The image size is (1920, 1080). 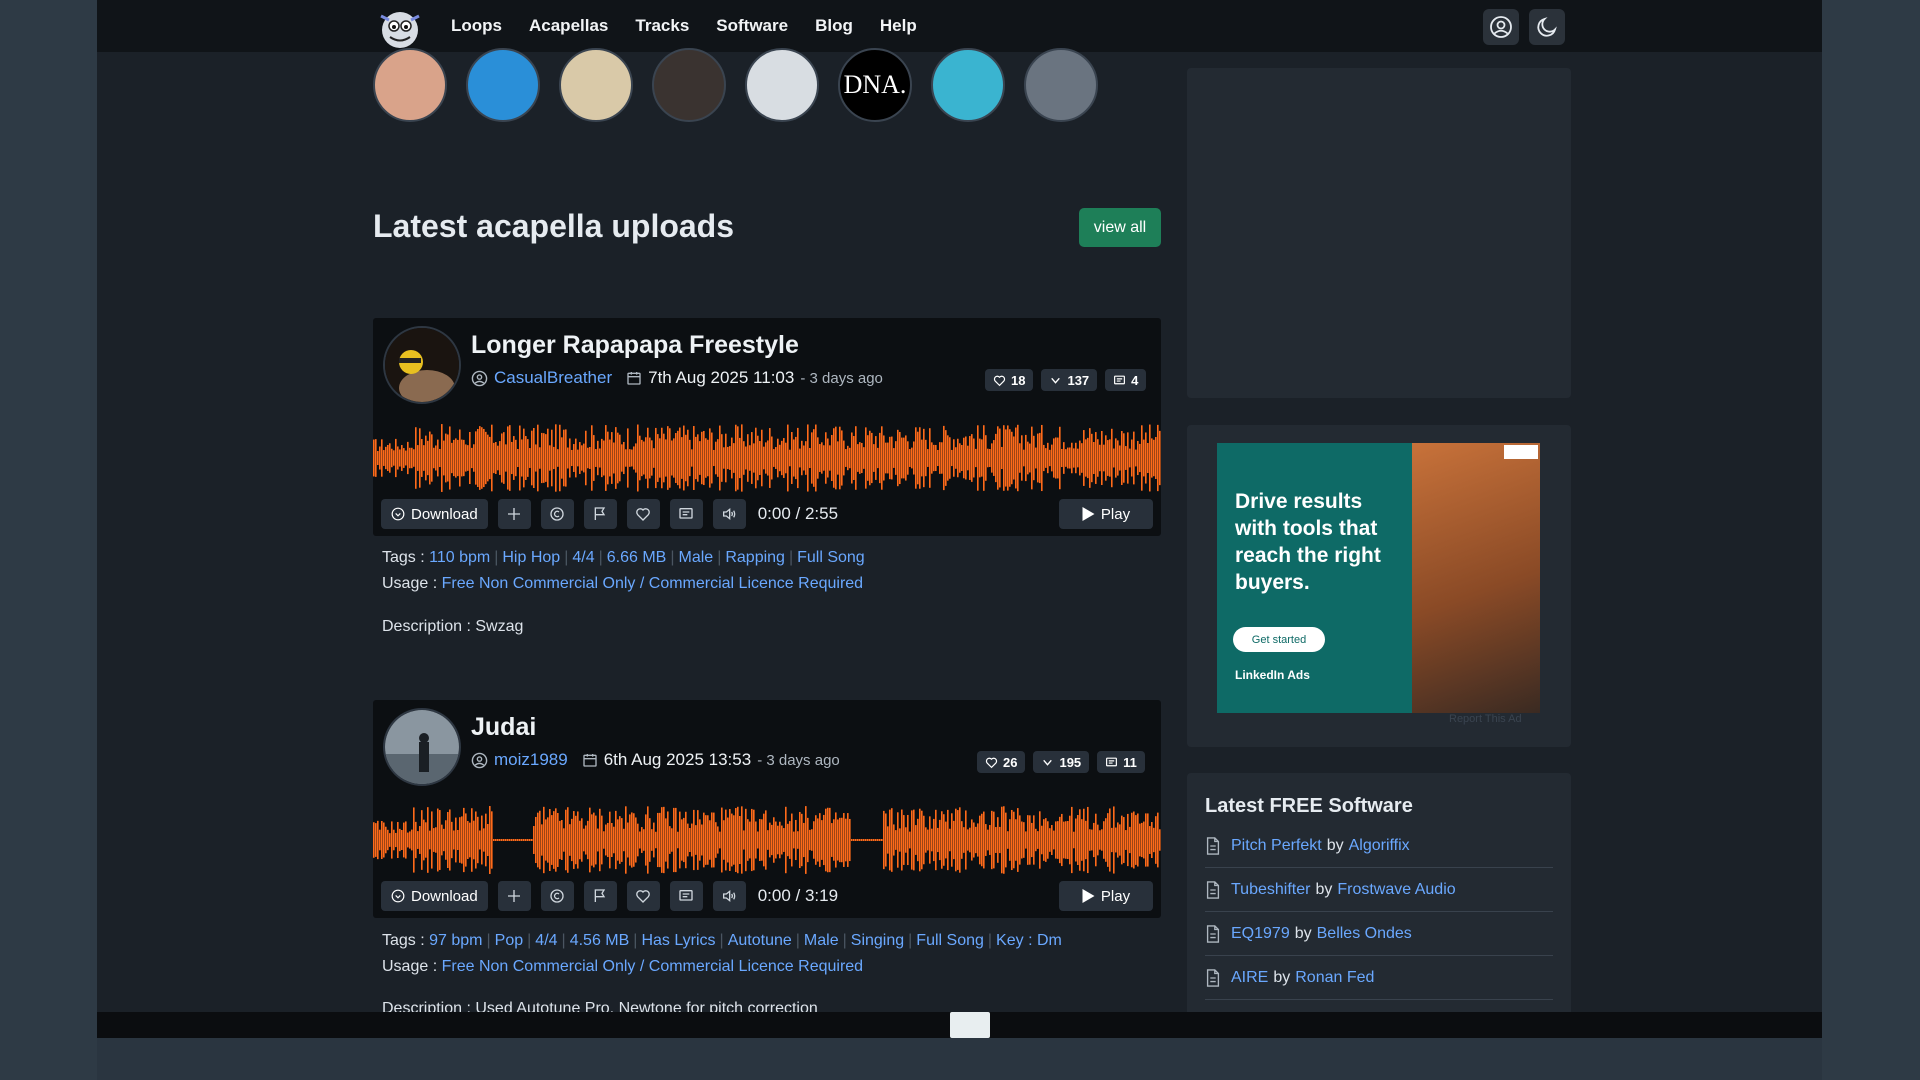 What do you see at coordinates (1126, 380) in the screenshot?
I see `comments-badge: 4` at bounding box center [1126, 380].